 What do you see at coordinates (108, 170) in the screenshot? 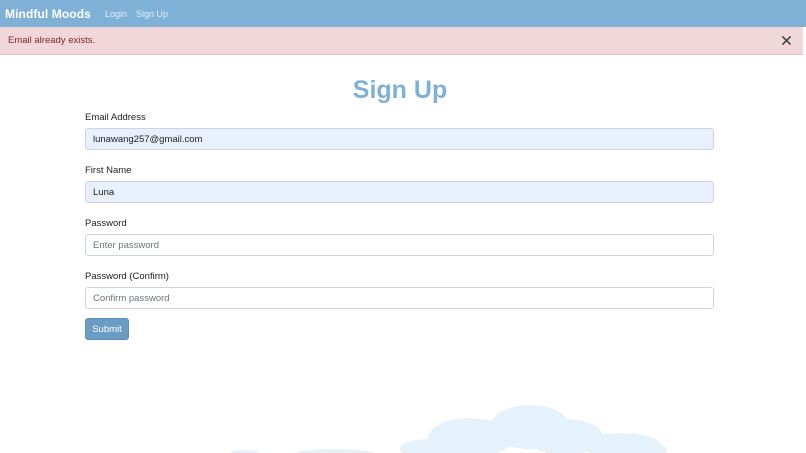
I see `first-name-label: First Name` at bounding box center [108, 170].